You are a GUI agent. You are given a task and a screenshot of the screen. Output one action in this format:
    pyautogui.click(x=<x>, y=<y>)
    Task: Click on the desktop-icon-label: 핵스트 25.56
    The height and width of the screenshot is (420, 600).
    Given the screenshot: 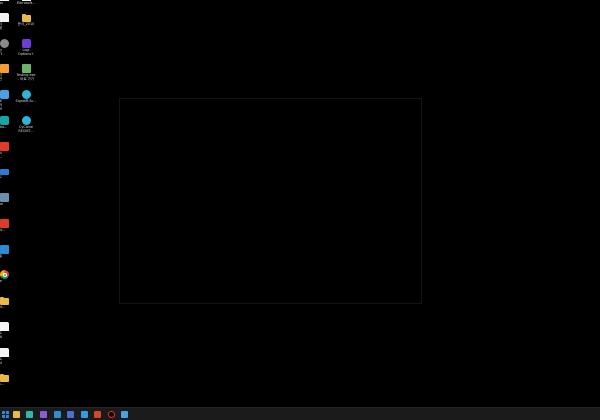 What is the action you would take?
    pyautogui.click(x=1, y=335)
    